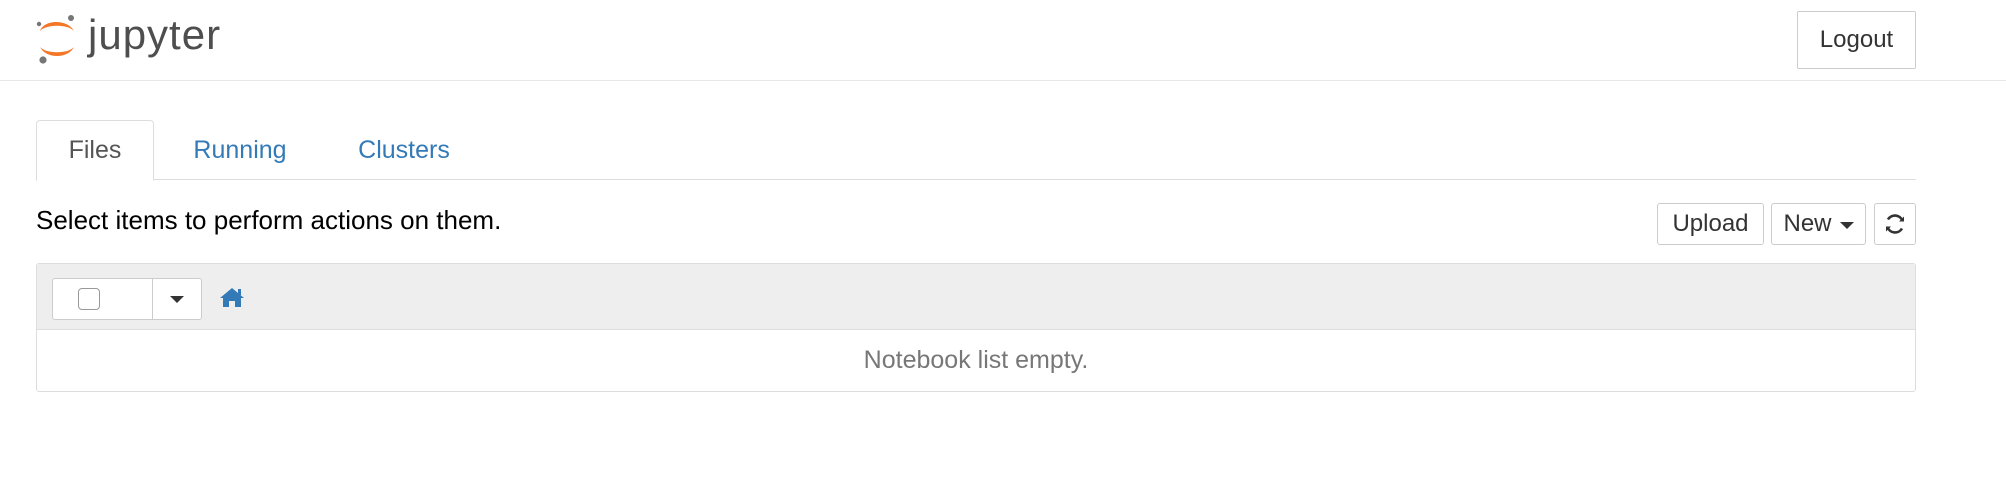 This screenshot has height=496, width=2006. Describe the element at coordinates (404, 150) in the screenshot. I see `tab-clusters: Clusters` at that location.